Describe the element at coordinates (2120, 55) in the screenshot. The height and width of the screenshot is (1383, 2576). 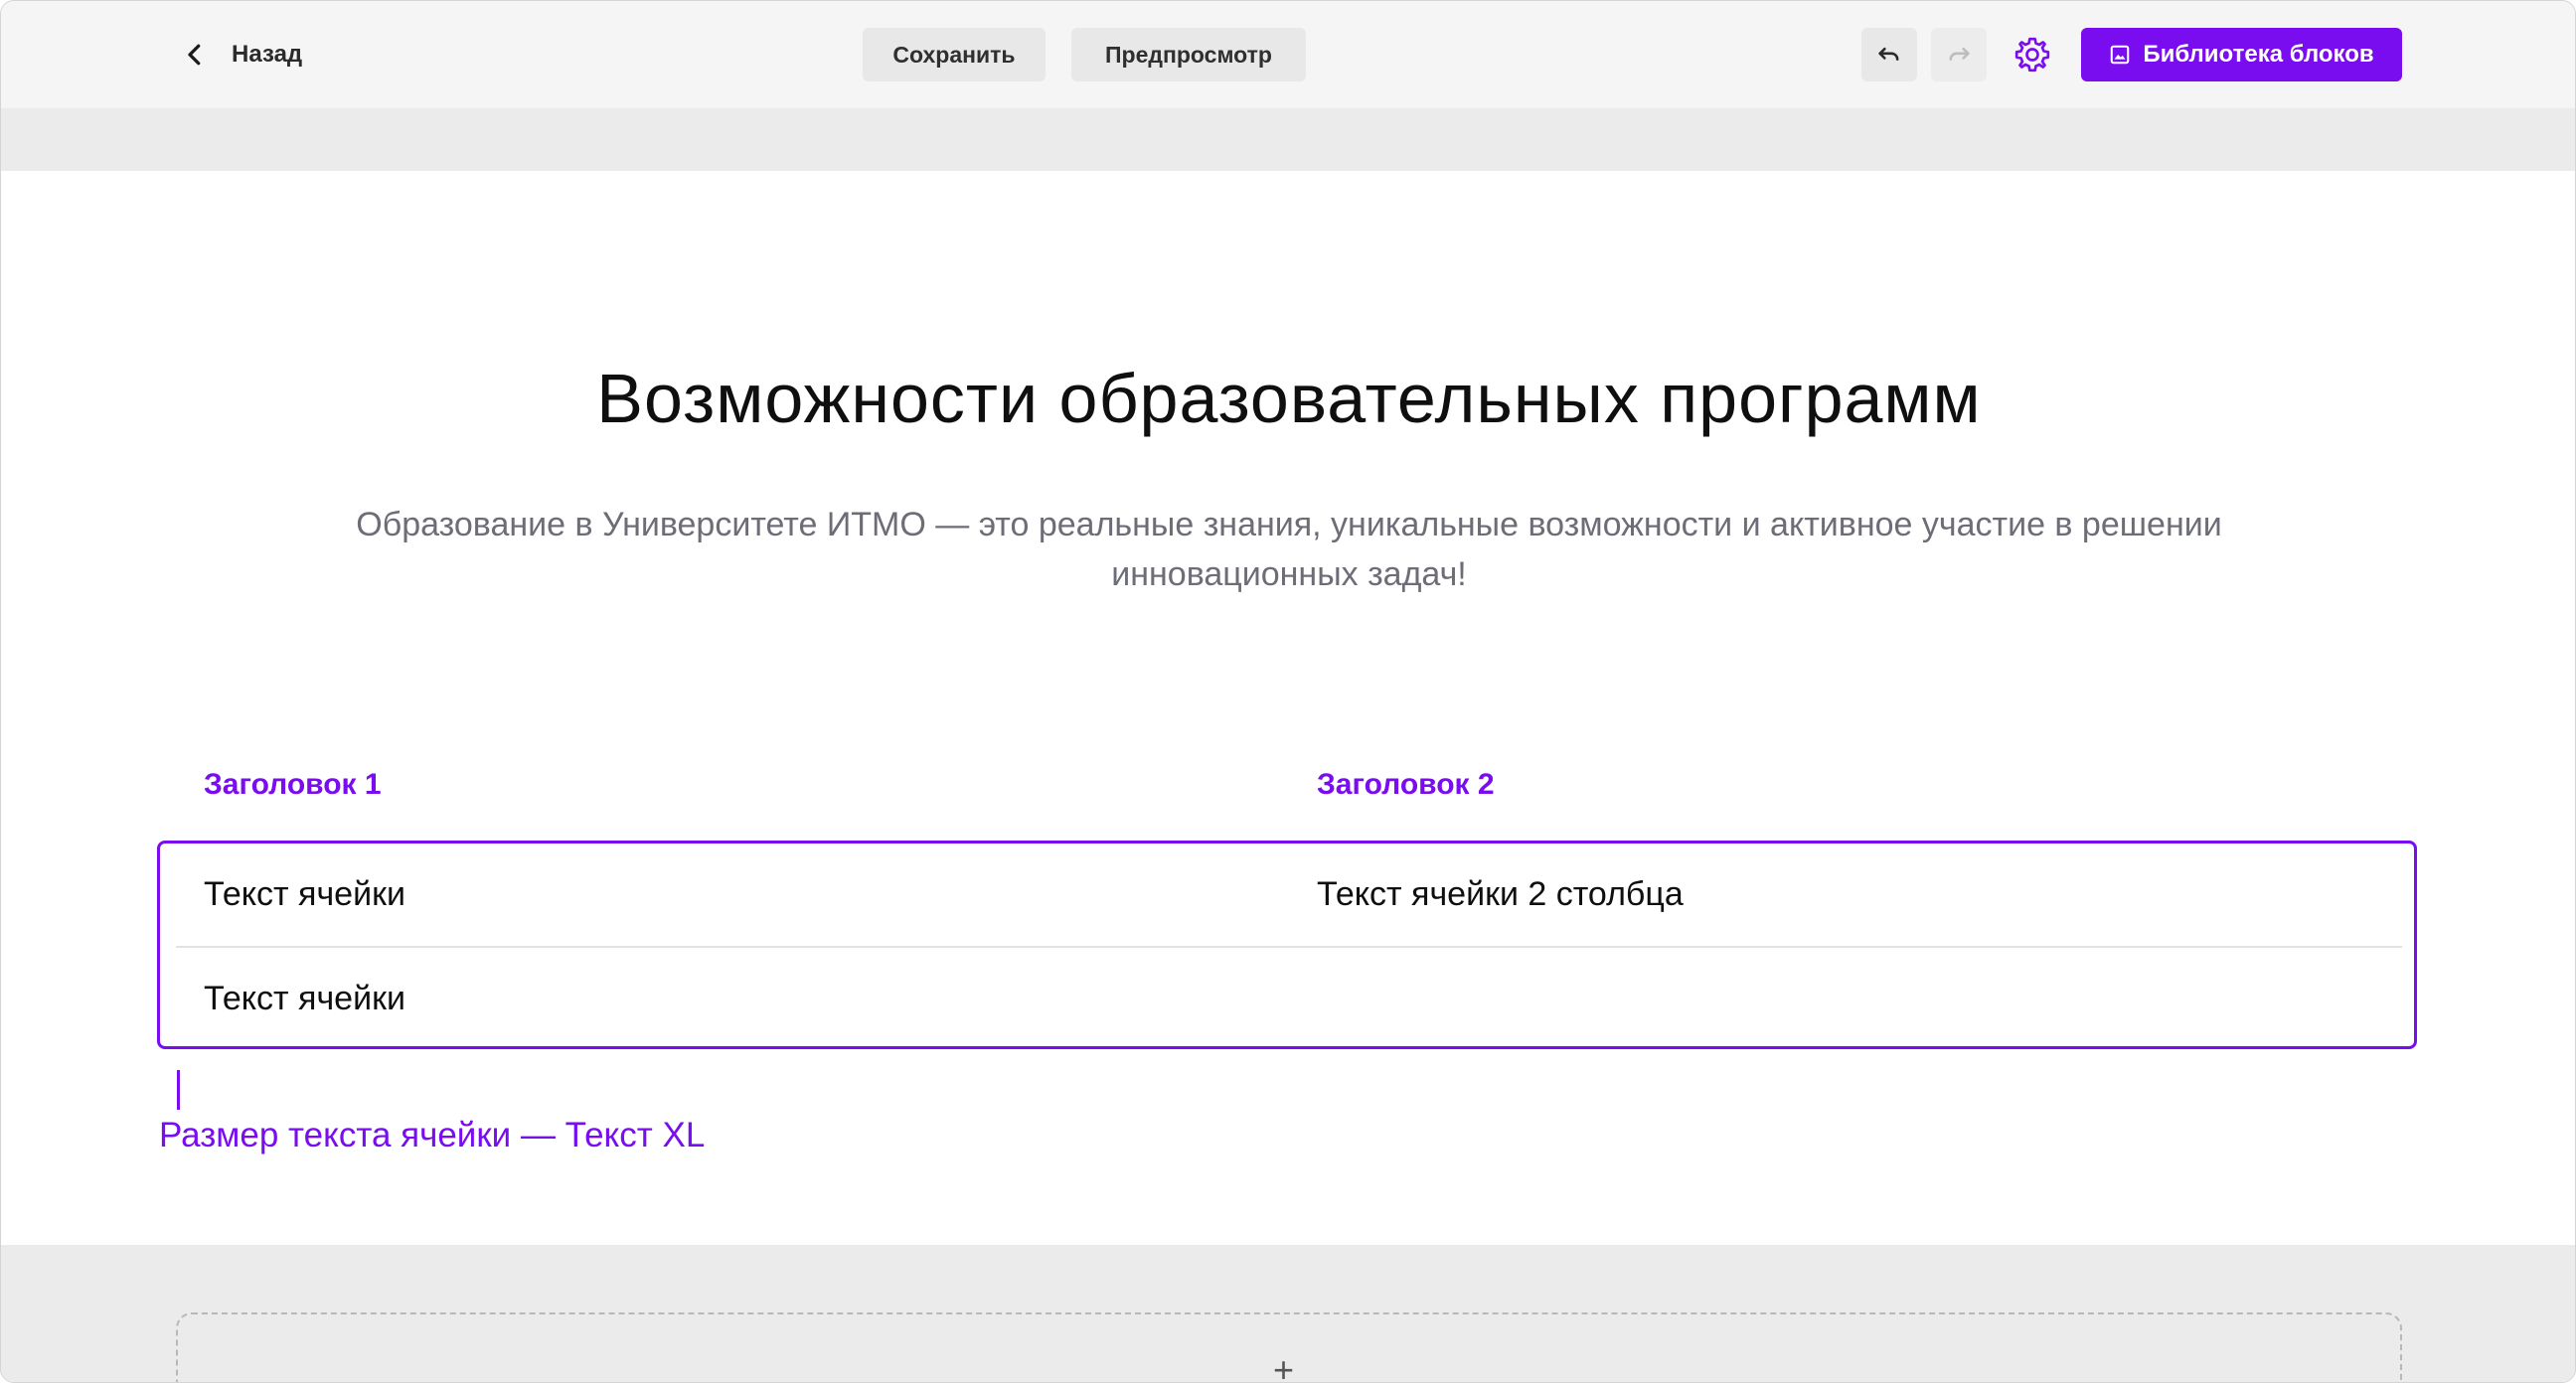
I see `image-icon` at that location.